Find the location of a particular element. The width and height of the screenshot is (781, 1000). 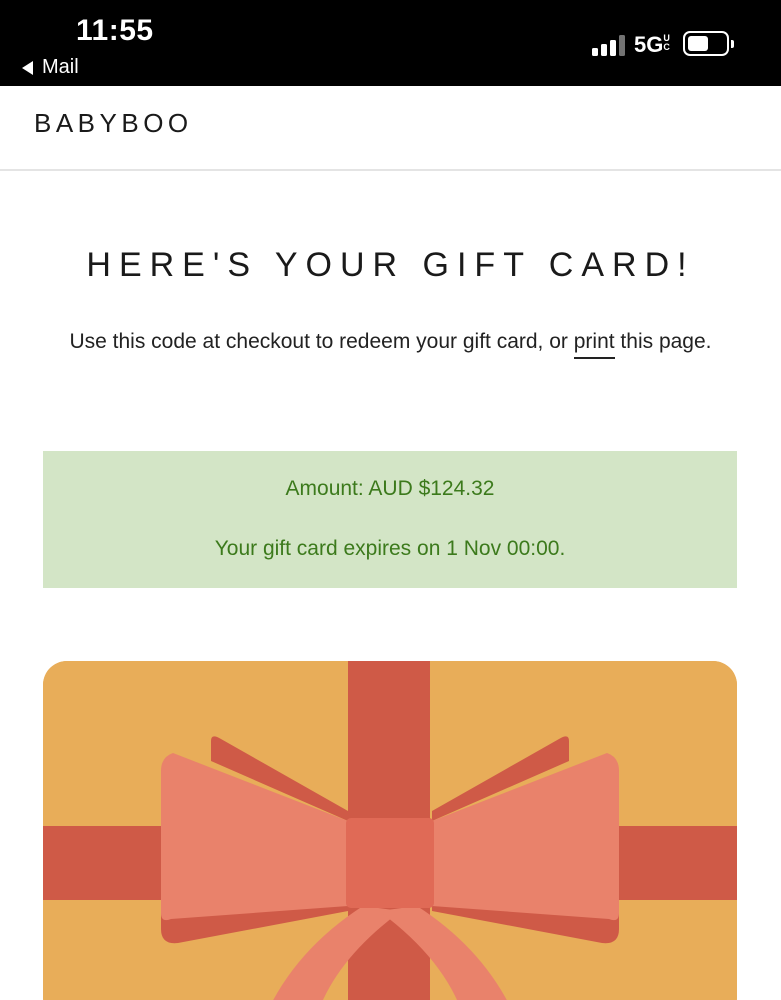

print-link: print is located at coordinates (594, 344).